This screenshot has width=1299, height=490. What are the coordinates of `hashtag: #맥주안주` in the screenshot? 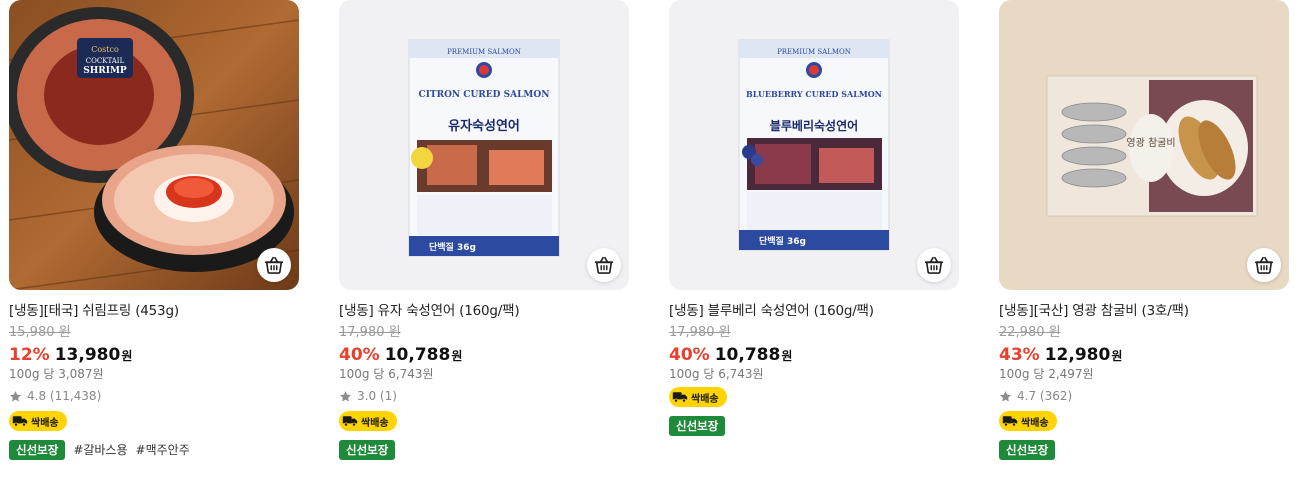 It's located at (163, 449).